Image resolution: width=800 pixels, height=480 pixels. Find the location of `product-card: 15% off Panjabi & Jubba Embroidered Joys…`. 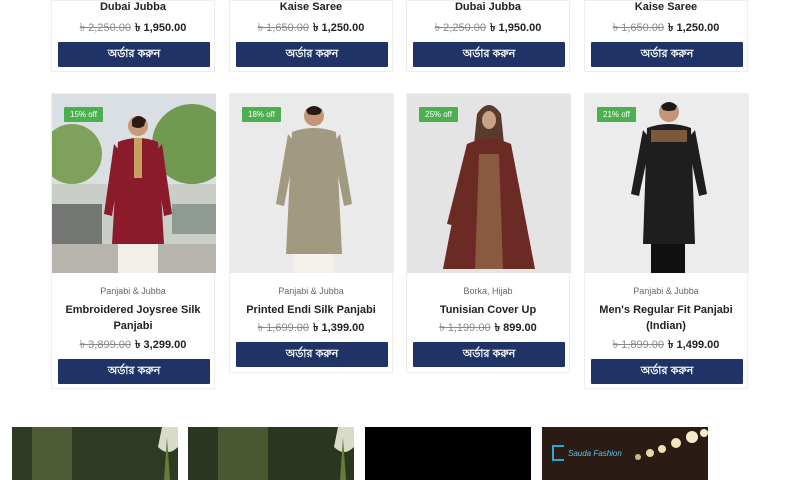

product-card: 15% off Panjabi & Jubba Embroidered Joys… is located at coordinates (133, 241).